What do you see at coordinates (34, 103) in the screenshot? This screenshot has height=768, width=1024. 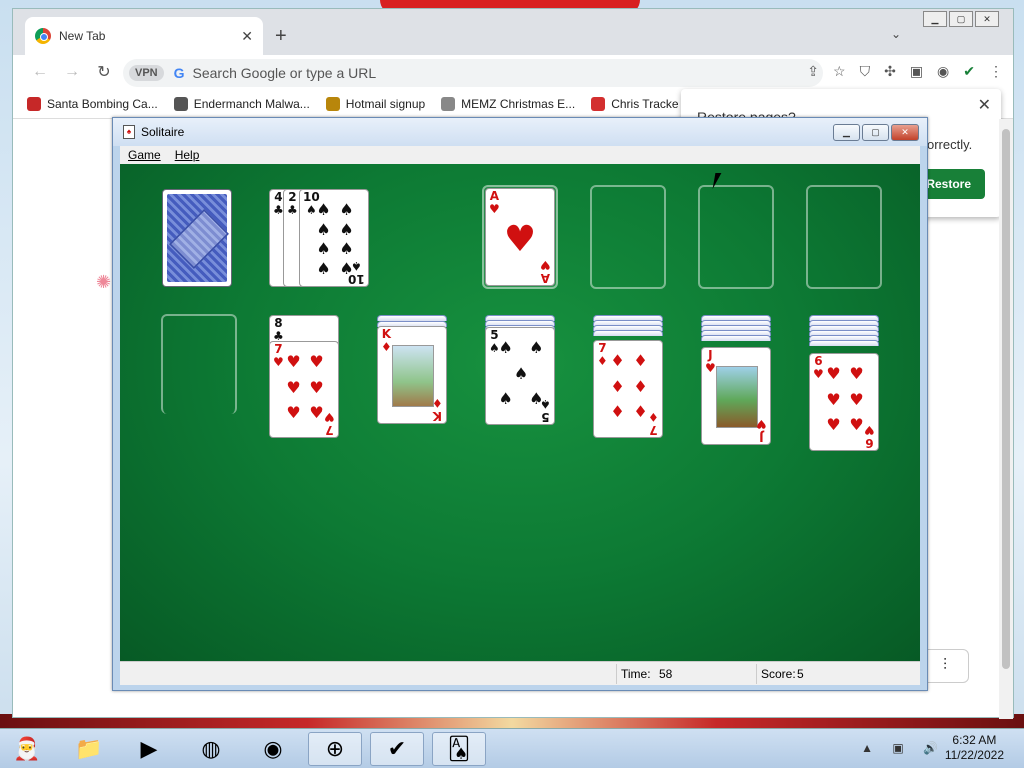 I see `santa-icon` at bounding box center [34, 103].